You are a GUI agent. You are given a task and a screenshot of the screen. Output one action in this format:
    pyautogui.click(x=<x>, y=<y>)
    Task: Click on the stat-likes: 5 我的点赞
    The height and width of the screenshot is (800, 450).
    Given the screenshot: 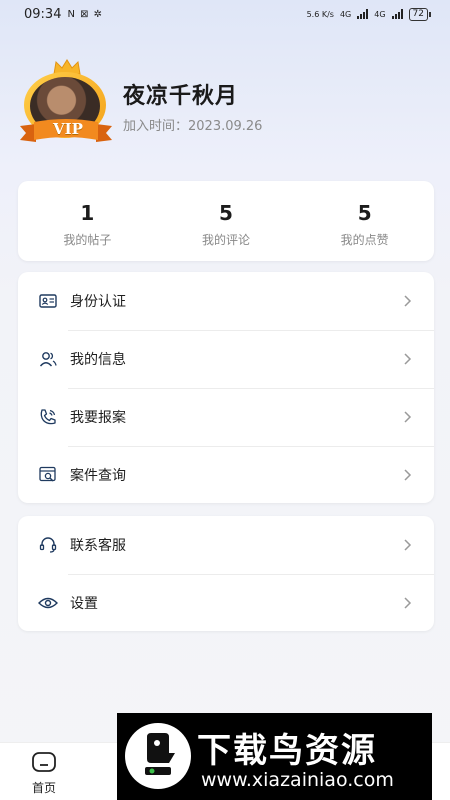 What is the action you would take?
    pyautogui.click(x=364, y=221)
    